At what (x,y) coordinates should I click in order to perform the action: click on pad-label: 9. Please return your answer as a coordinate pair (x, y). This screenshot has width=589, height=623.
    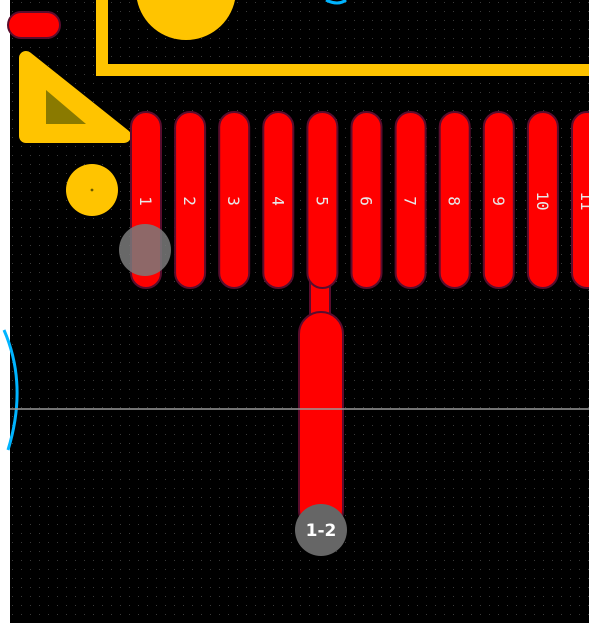
    Looking at the image, I should click on (498, 201).